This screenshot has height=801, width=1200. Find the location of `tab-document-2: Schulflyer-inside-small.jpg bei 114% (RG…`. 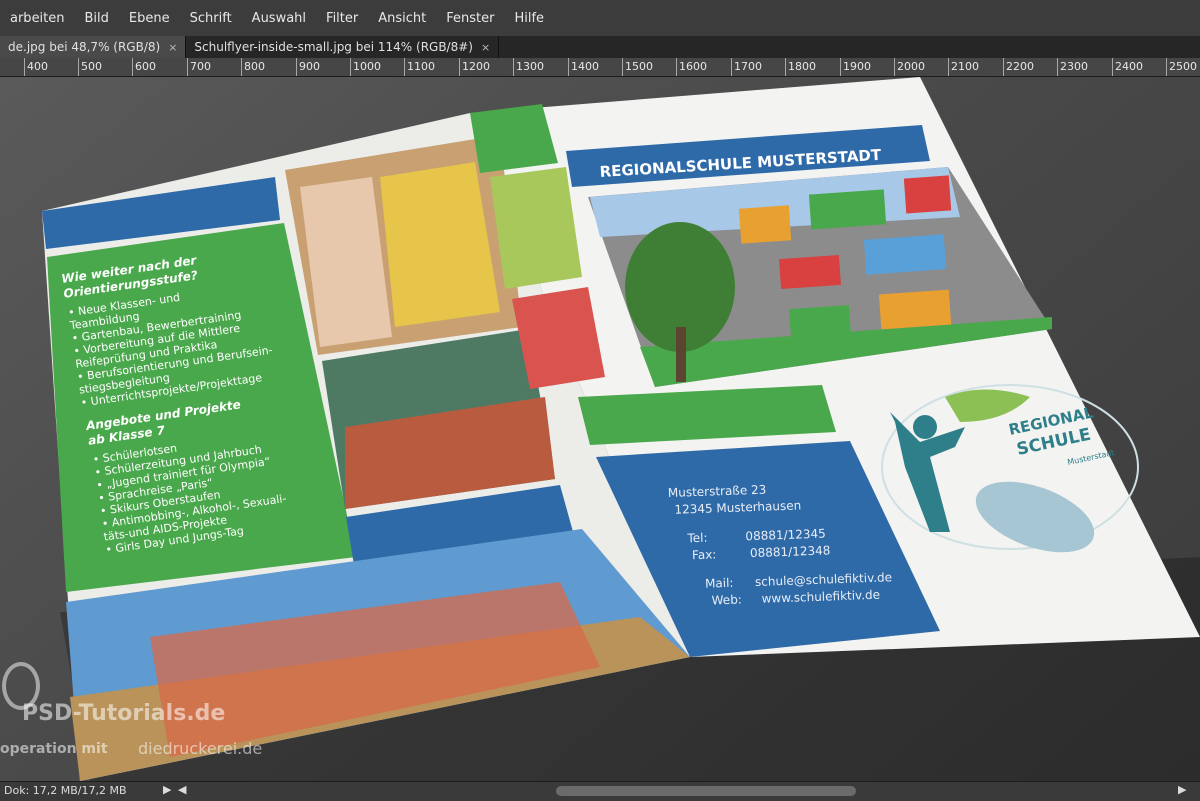

tab-document-2: Schulflyer-inside-small.jpg bei 114% (RG… is located at coordinates (343, 47).